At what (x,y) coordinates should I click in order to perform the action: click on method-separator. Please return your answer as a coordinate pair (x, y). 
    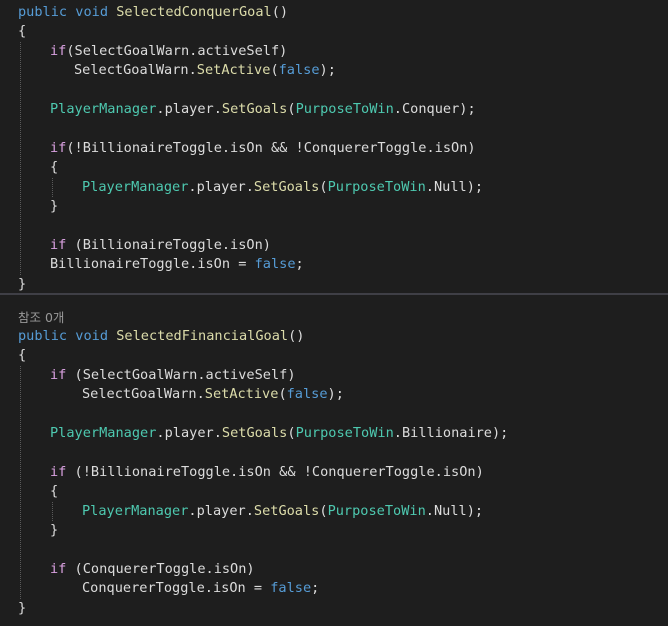
    Looking at the image, I should click on (334, 294).